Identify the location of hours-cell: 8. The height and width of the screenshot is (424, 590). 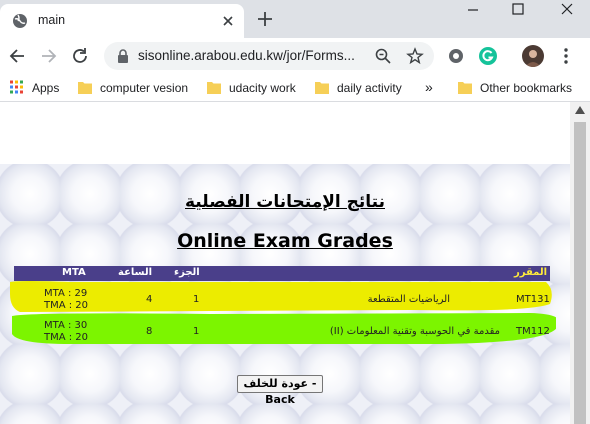
(149, 331).